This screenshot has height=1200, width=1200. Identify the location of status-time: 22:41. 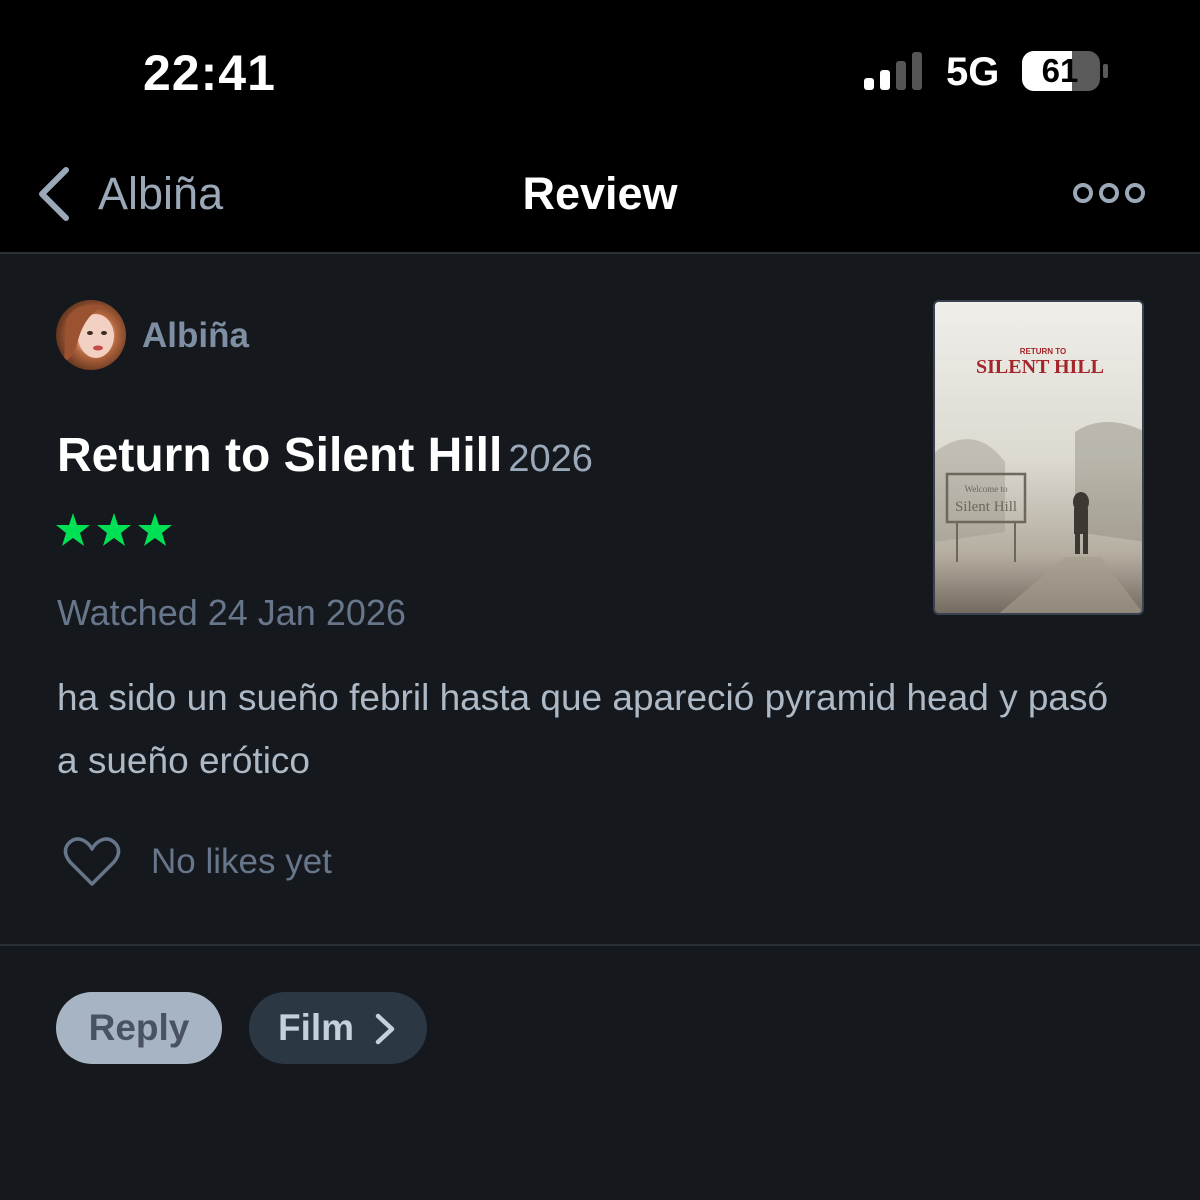
(209, 73).